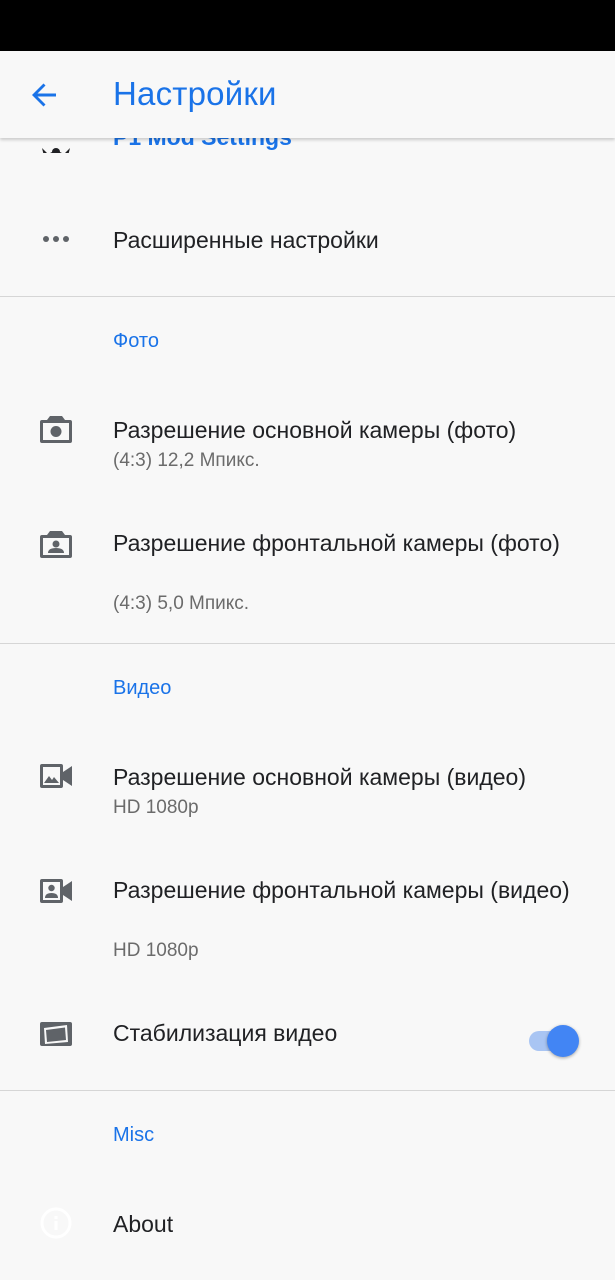  What do you see at coordinates (186, 460) in the screenshot?
I see `main-camera-photo-summary: (4:3) 12,2 Мпикс.` at bounding box center [186, 460].